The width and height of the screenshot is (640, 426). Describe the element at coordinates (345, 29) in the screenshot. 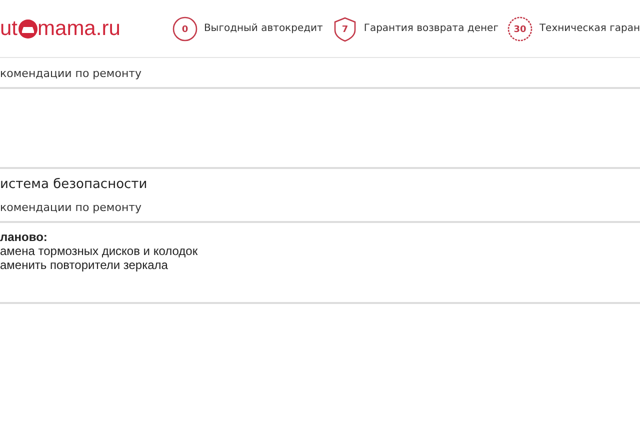

I see `shield-badge-icon: 7` at that location.